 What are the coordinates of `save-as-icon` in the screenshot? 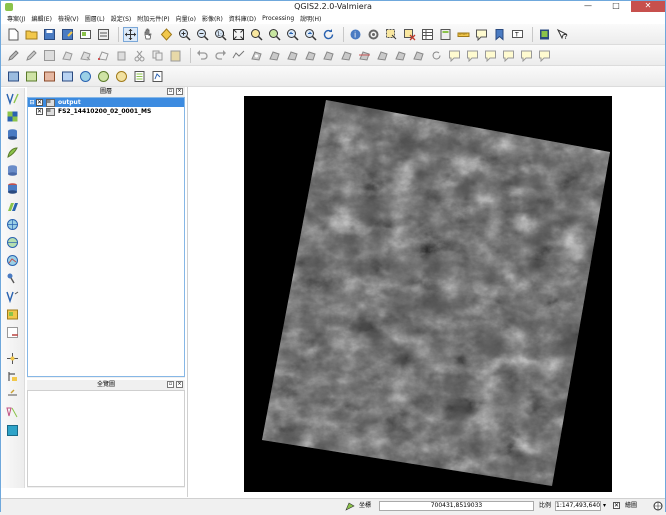 It's located at (67, 34).